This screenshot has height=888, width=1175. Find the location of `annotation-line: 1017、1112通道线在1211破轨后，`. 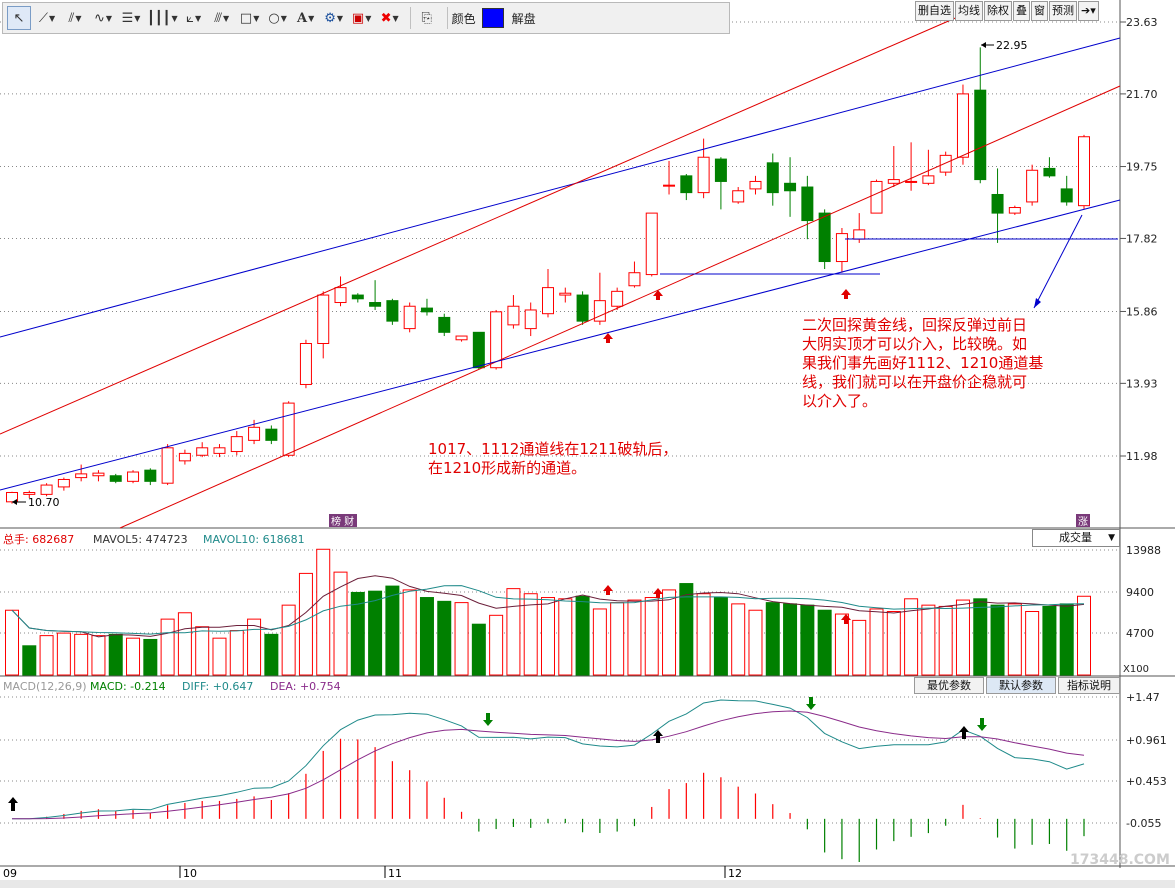

annotation-line: 1017、1112通道线在1211破轨后， is located at coordinates (553, 449).